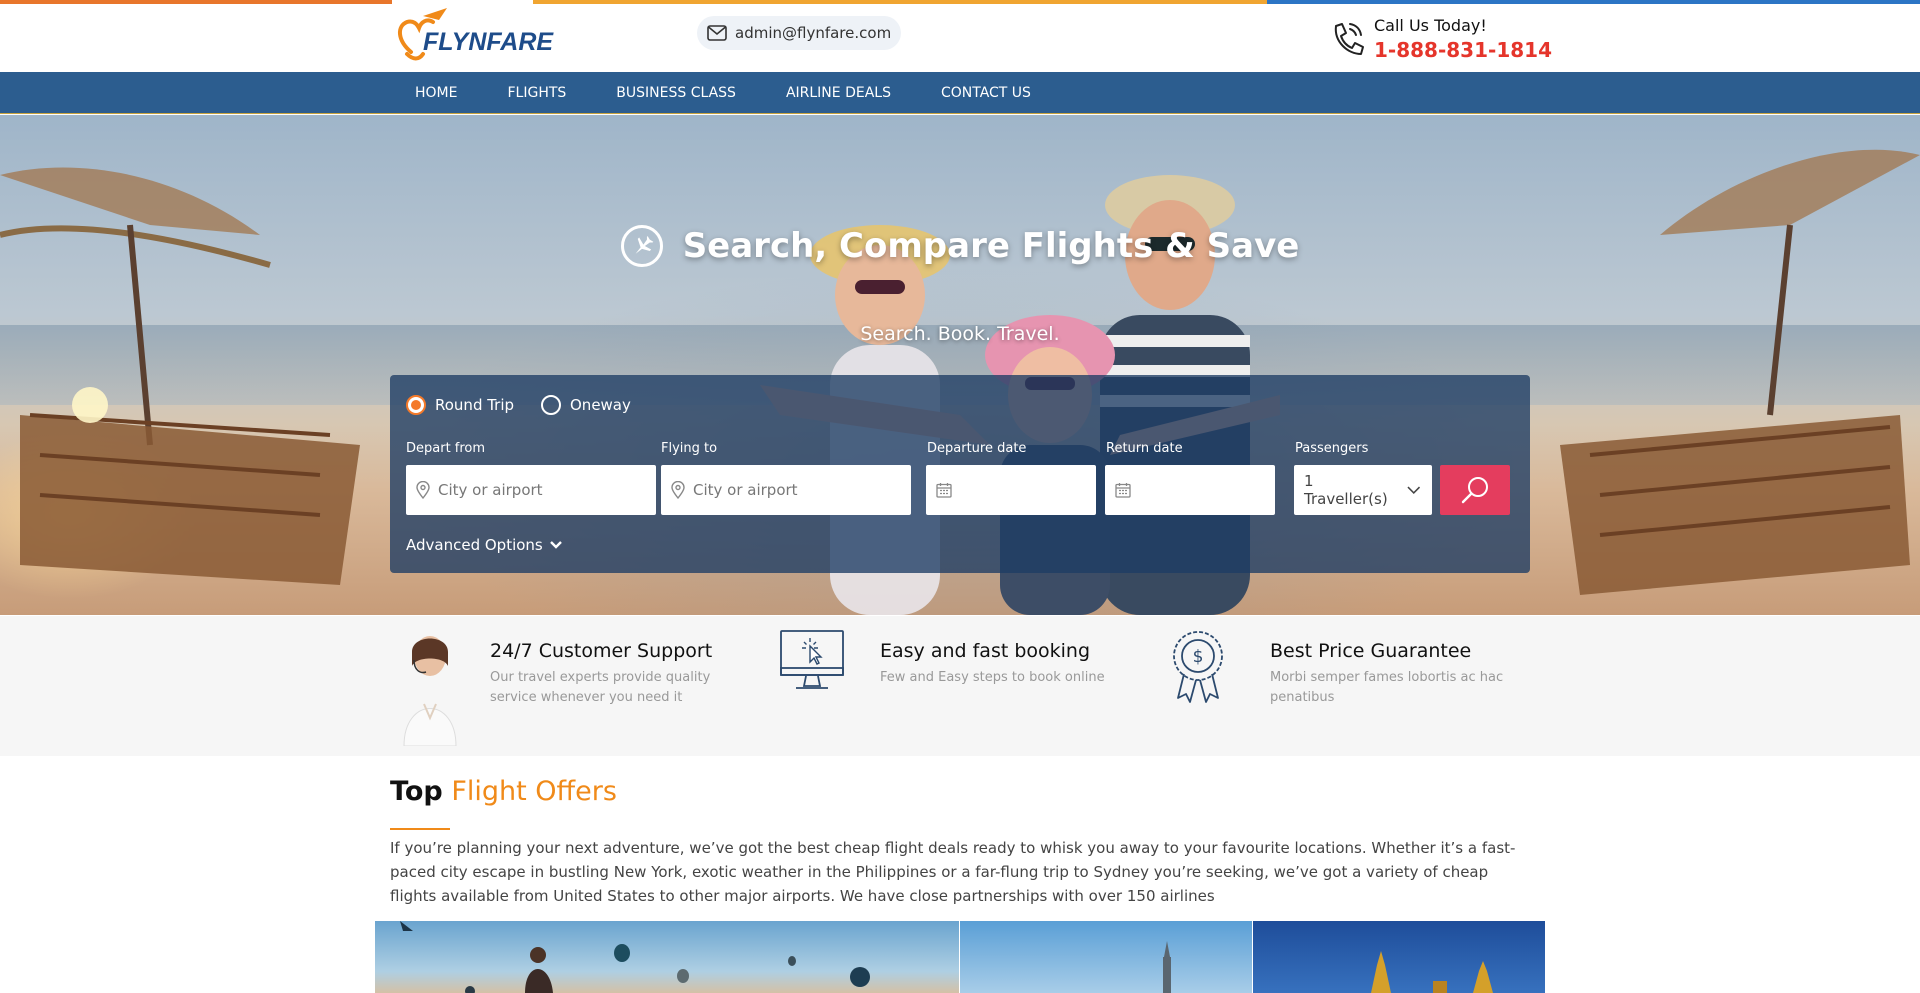  What do you see at coordinates (1349, 39) in the screenshot?
I see `phone-icon` at bounding box center [1349, 39].